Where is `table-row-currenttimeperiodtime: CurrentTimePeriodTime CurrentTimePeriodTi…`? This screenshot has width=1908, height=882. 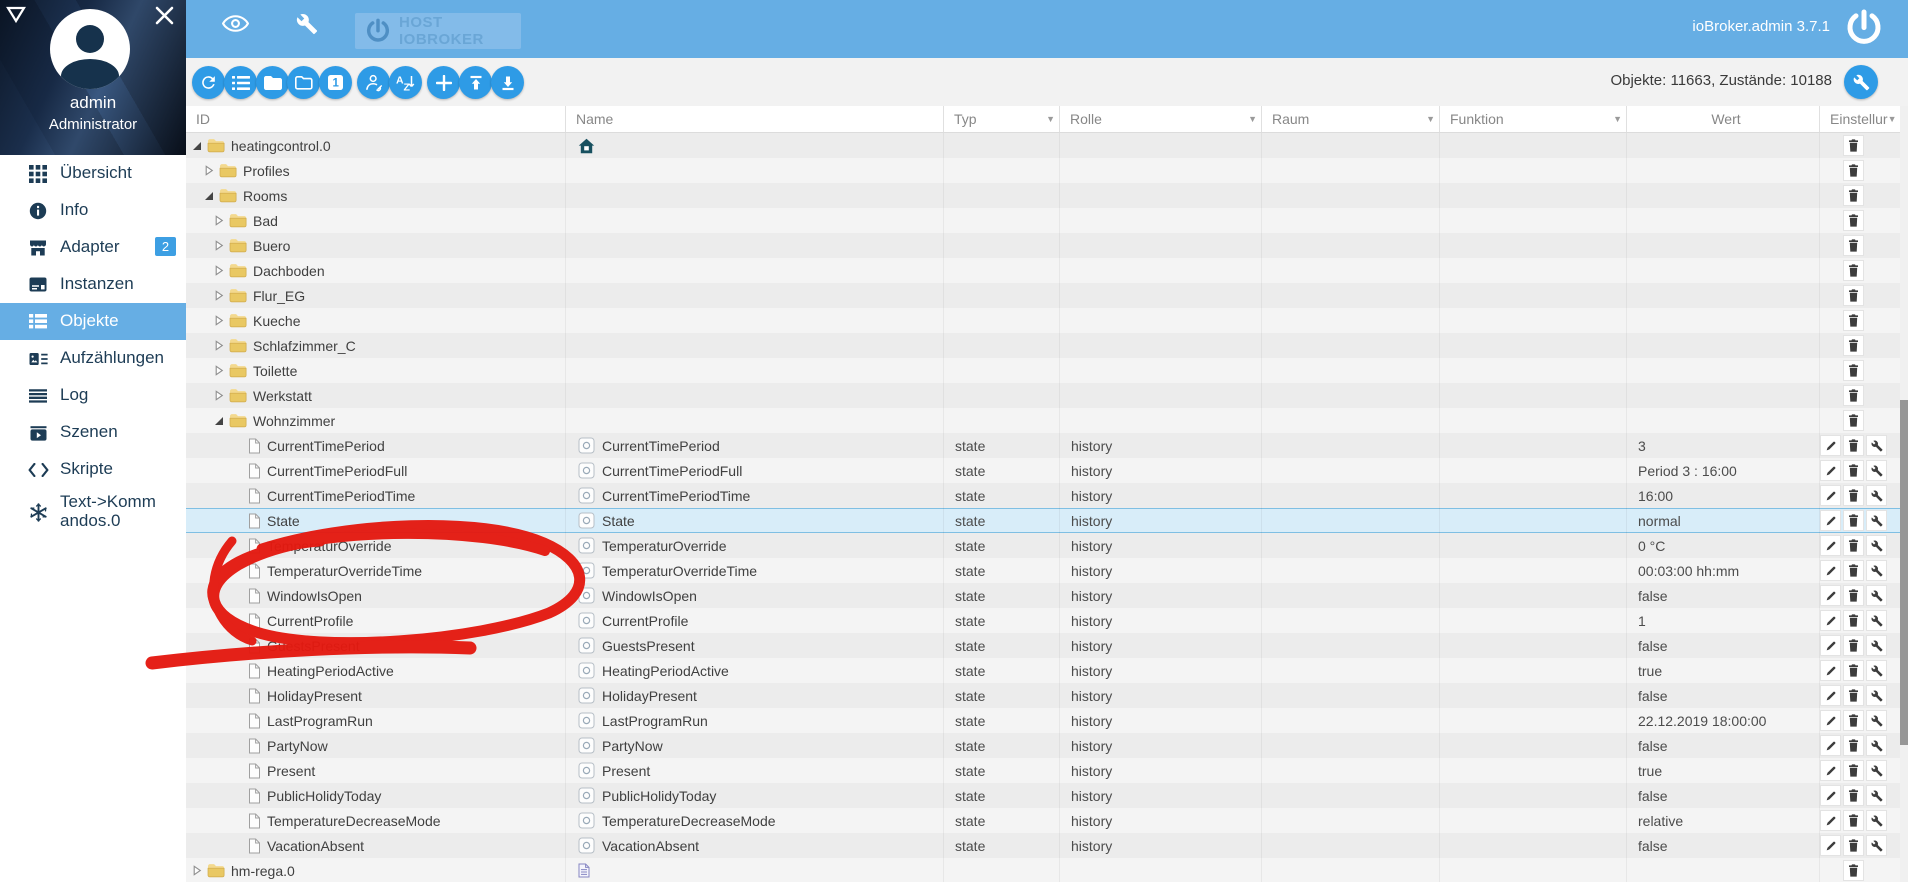 table-row-currenttimeperiodtime: CurrentTimePeriodTime CurrentTimePeriodTi… is located at coordinates (1043, 495).